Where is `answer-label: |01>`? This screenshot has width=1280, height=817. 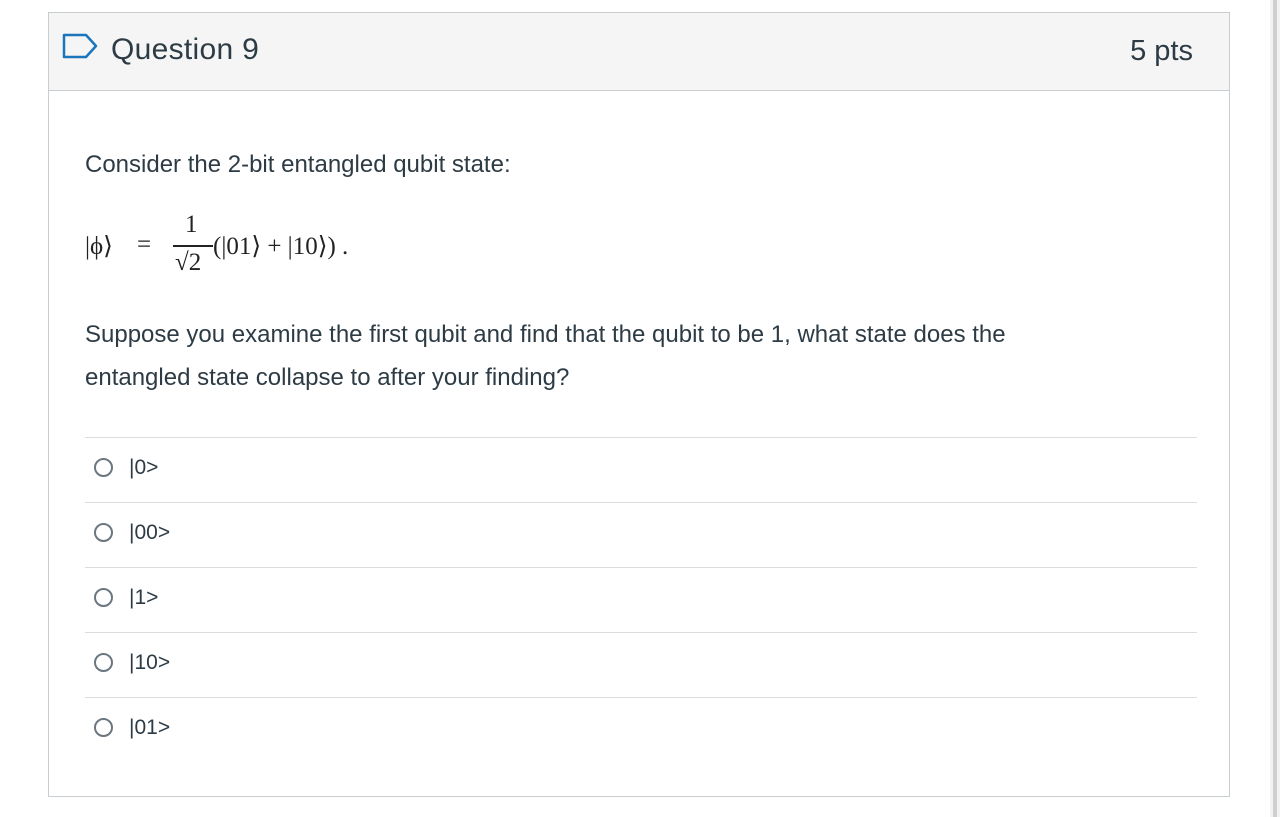 answer-label: |01> is located at coordinates (150, 727).